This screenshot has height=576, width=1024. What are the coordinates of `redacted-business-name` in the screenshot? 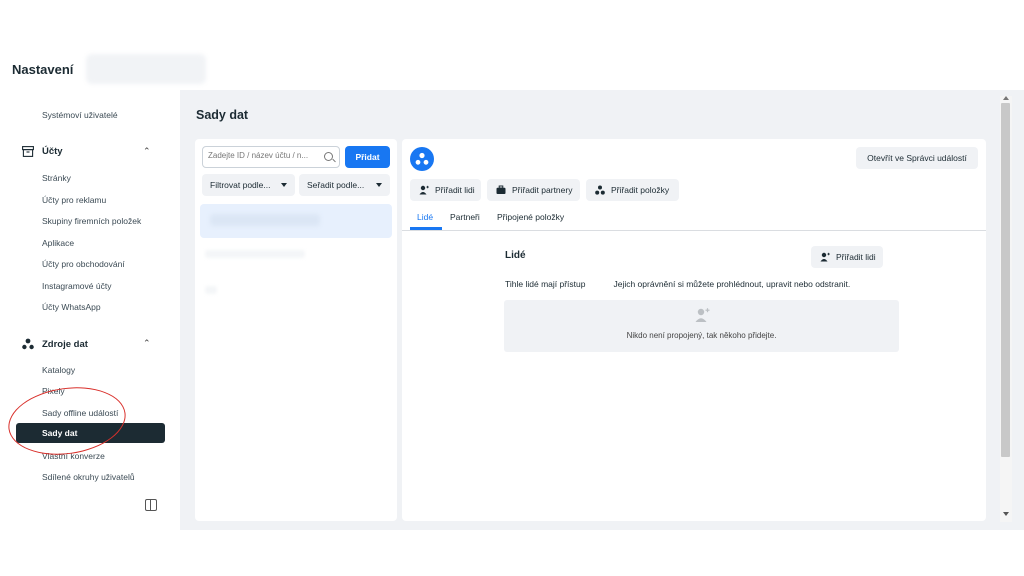 It's located at (146, 69).